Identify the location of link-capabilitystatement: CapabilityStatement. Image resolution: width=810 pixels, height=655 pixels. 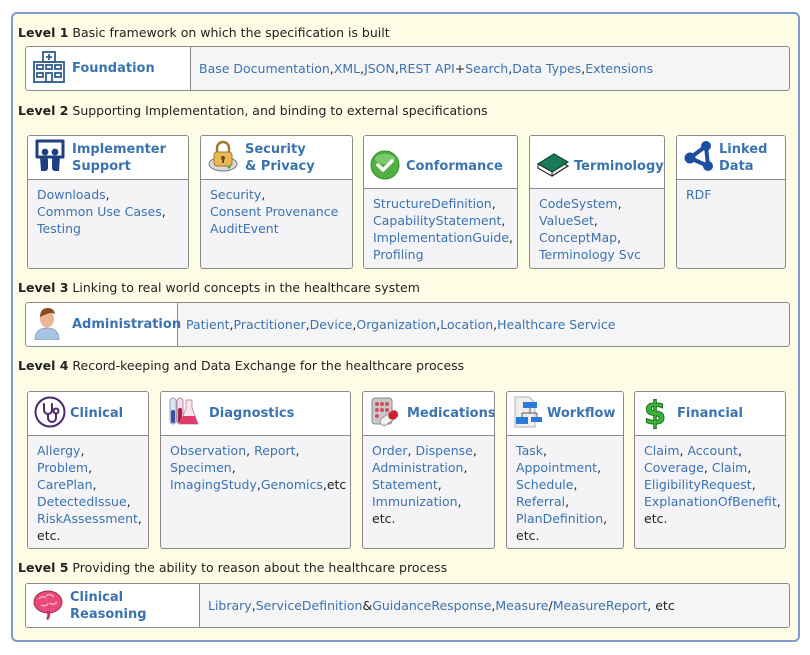
(437, 220).